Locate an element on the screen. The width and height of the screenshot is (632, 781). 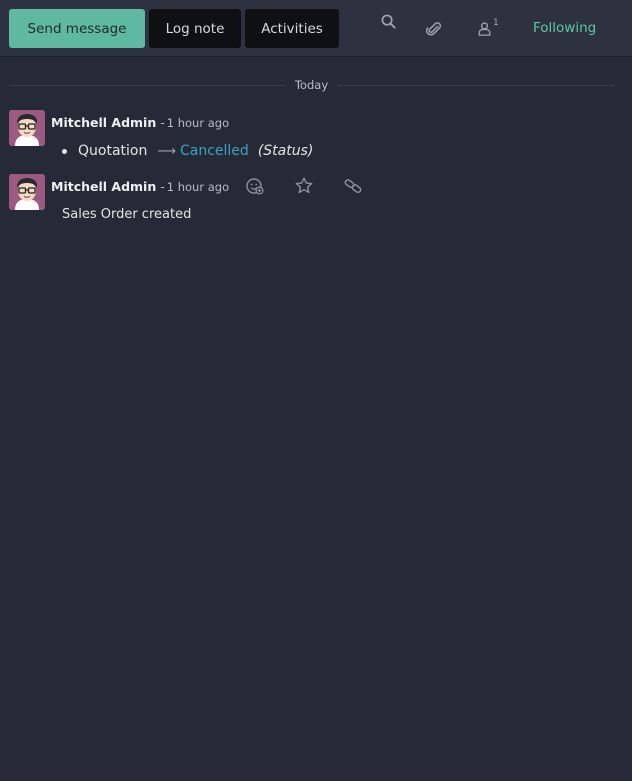
paperclip-icon is located at coordinates (434, 29).